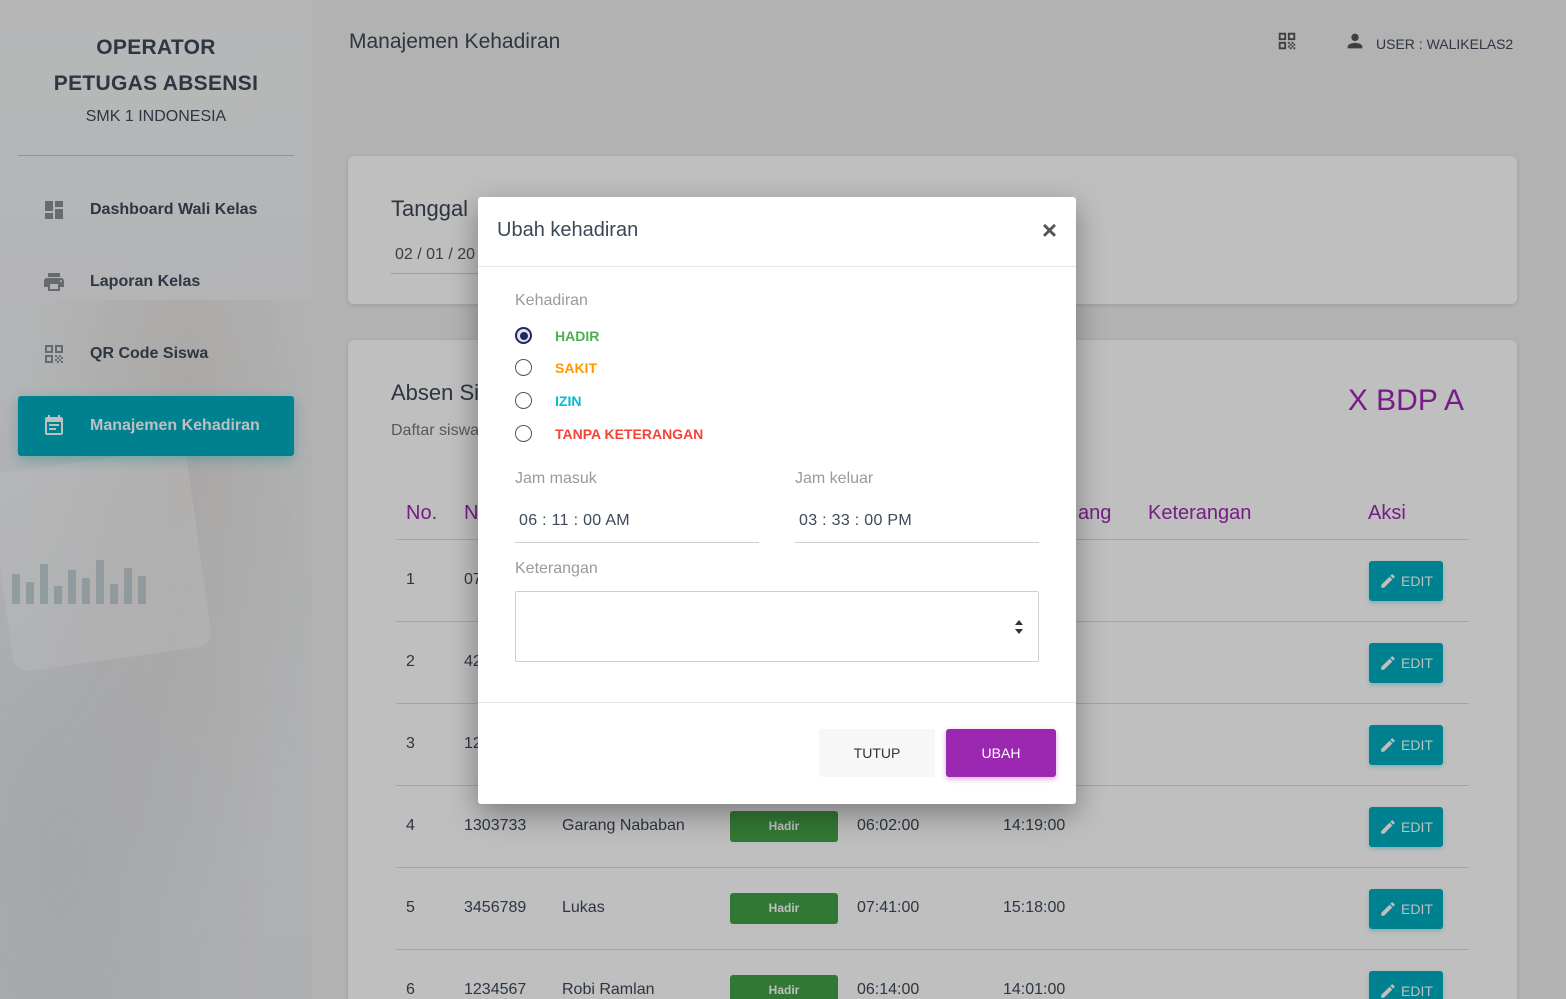  Describe the element at coordinates (629, 433) in the screenshot. I see `radio-label: TANPA KETERANGAN` at that location.